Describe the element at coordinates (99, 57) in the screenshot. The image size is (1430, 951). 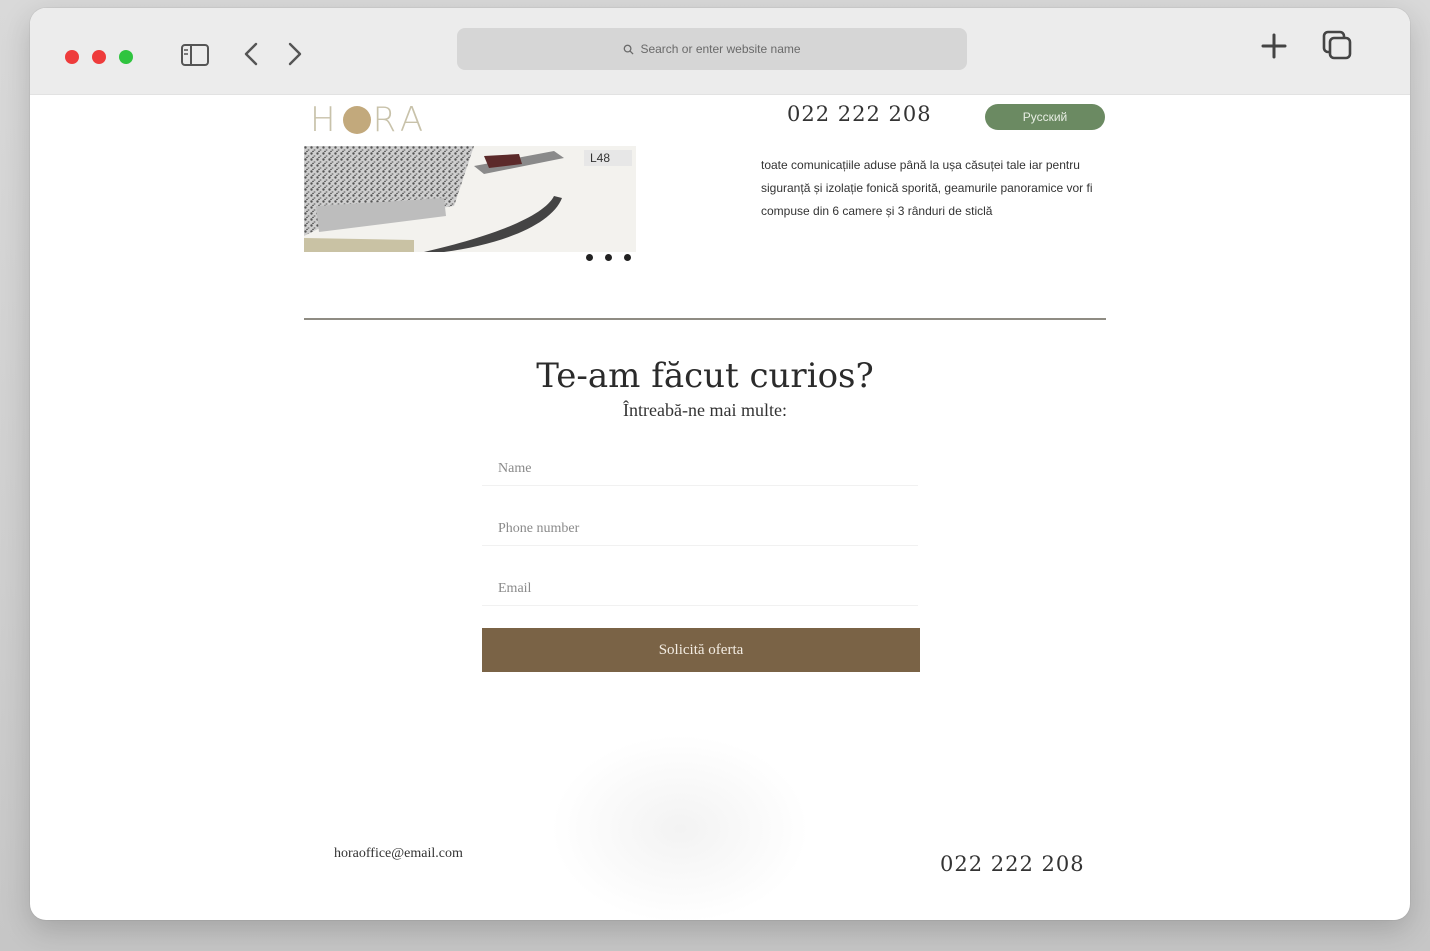
I see `minimize-window-button` at that location.